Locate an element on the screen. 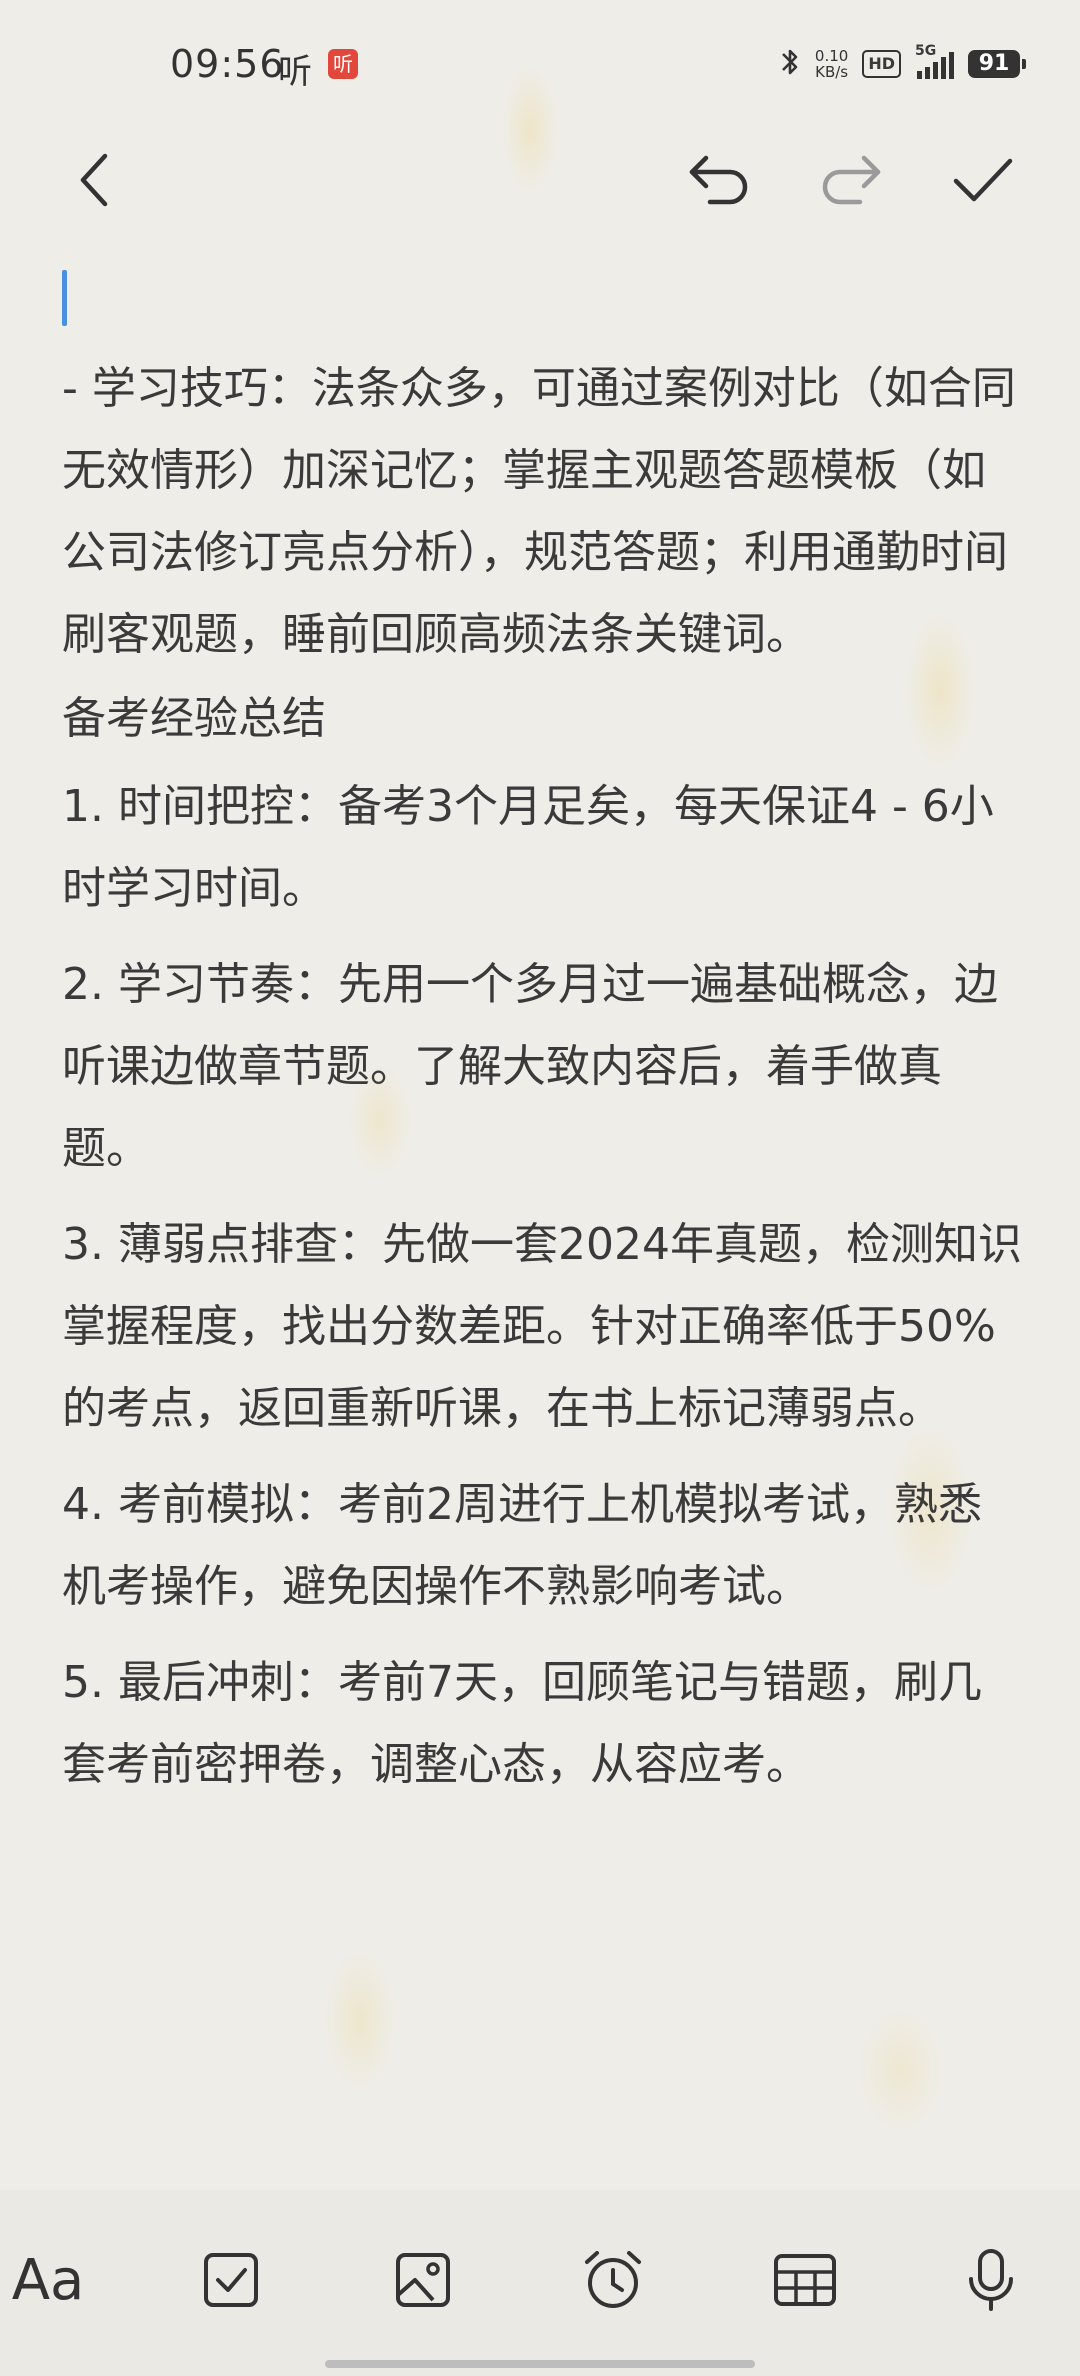 The width and height of the screenshot is (1080, 2376). network-speed-unit: KB/s is located at coordinates (832, 72).